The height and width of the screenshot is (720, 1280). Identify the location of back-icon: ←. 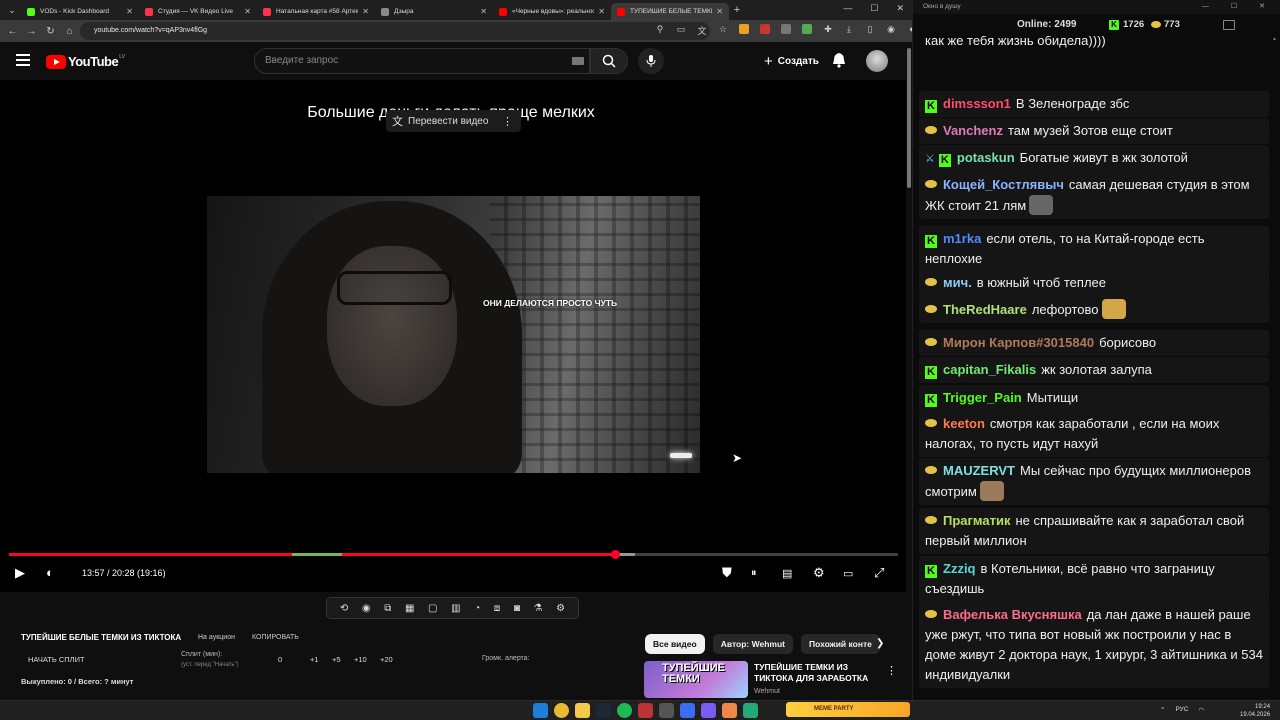
(12, 31).